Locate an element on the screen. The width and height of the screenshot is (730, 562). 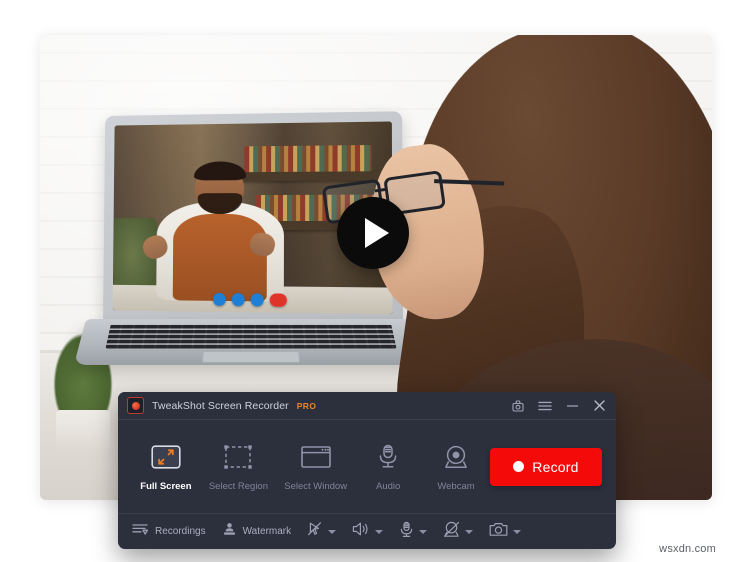
microphone-toggle is located at coordinates (413, 532).